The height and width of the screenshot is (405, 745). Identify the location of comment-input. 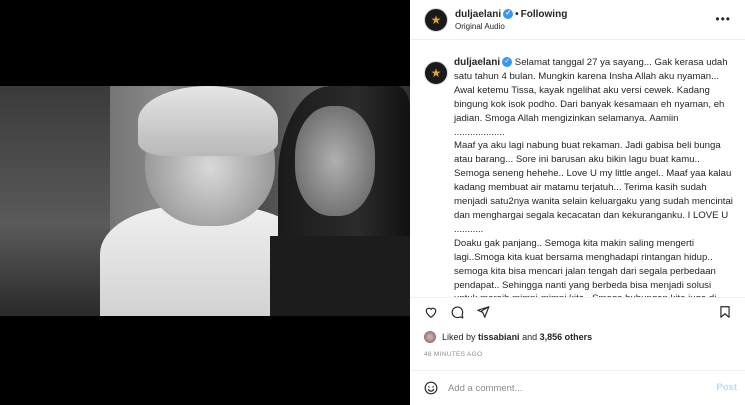
(573, 388).